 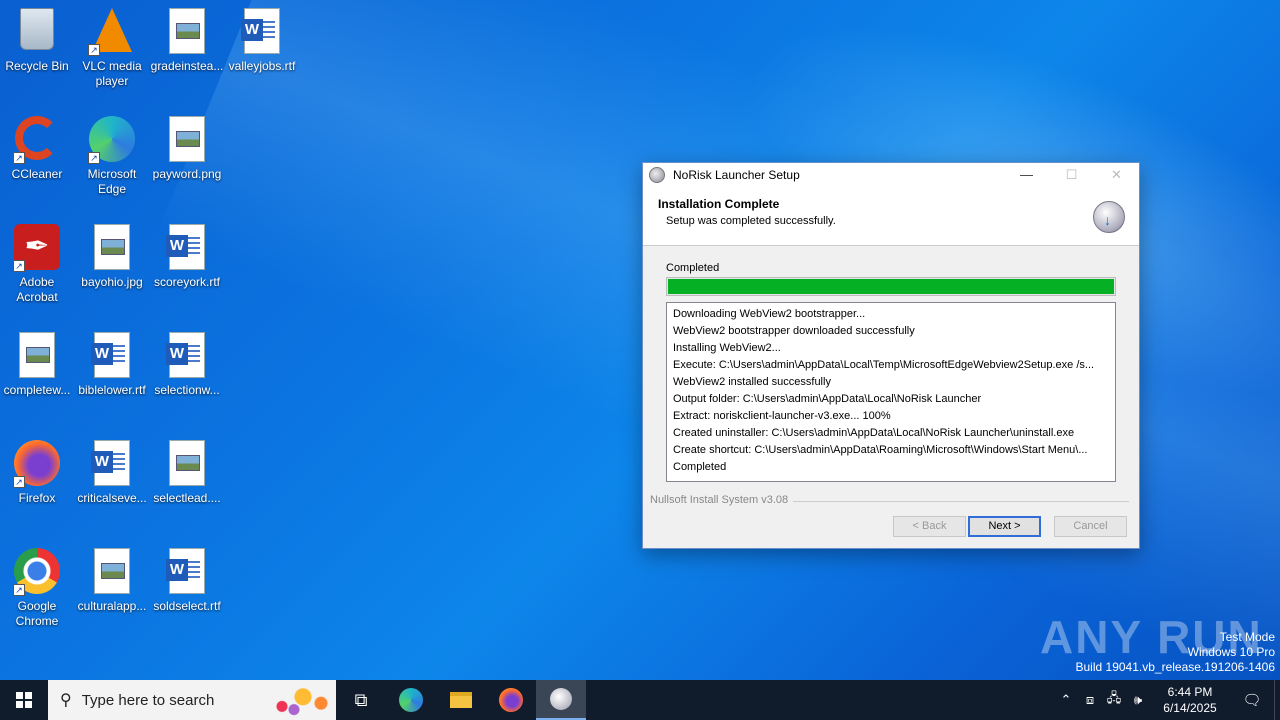 I want to click on recycle-bin-icon, so click(x=37, y=32).